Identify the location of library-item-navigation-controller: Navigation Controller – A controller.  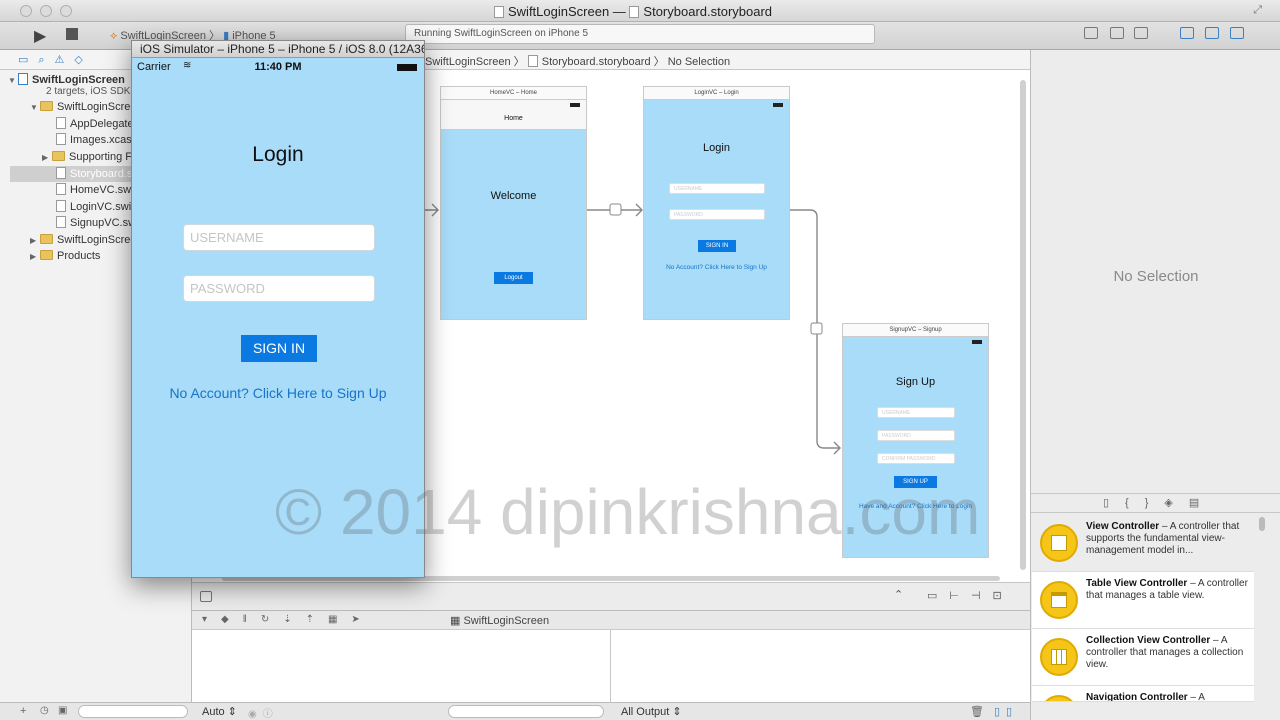
(1143, 694).